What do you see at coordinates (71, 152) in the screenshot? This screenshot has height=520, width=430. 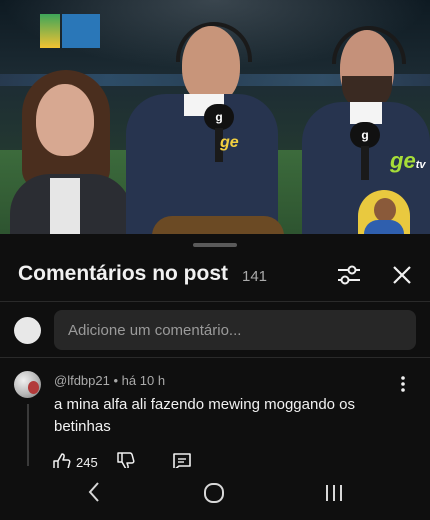 I see `presenter-left` at bounding box center [71, 152].